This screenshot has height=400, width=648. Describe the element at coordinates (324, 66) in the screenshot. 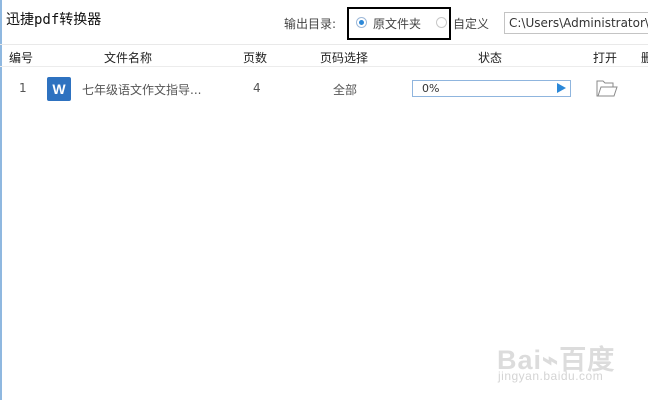

I see `column-header-divider` at that location.